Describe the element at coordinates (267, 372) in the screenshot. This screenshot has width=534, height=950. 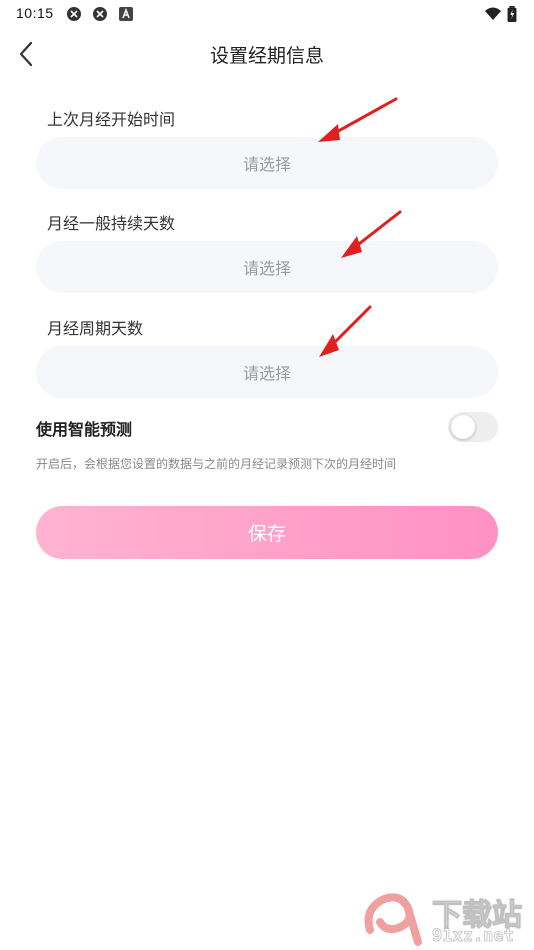
I see `cycle-length-select: 请选择` at that location.